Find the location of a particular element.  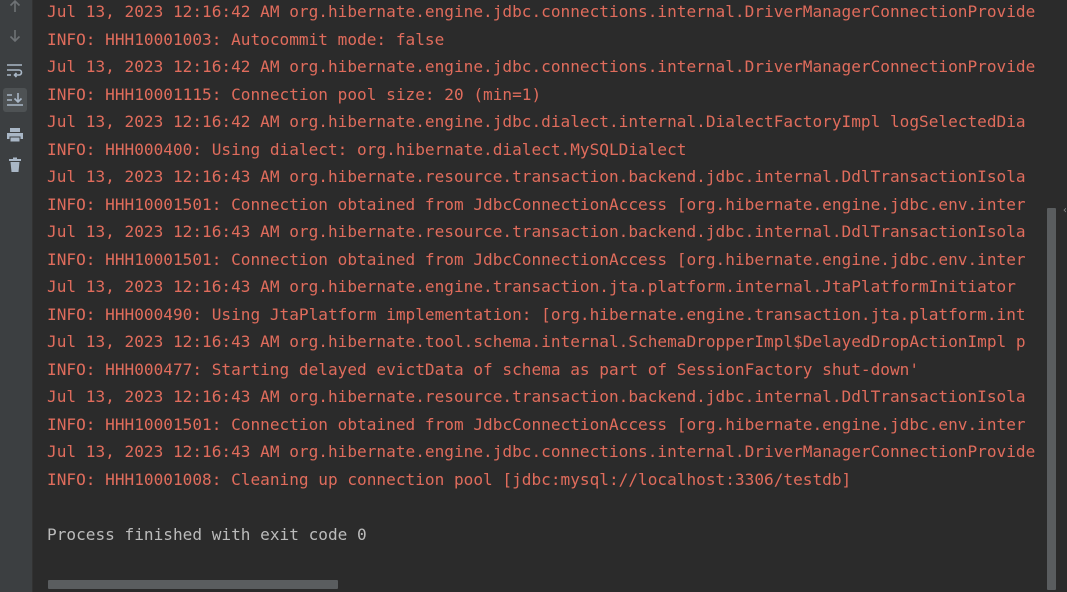

vertical-scrollbar-thumb is located at coordinates (1051, 399).